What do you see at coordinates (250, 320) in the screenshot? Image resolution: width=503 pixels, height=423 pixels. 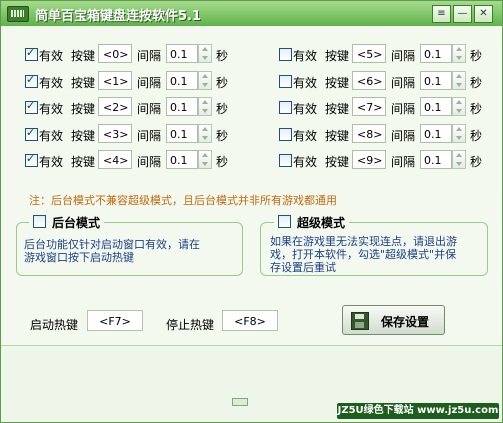 I see `stop-hotkey-field: <F8>` at bounding box center [250, 320].